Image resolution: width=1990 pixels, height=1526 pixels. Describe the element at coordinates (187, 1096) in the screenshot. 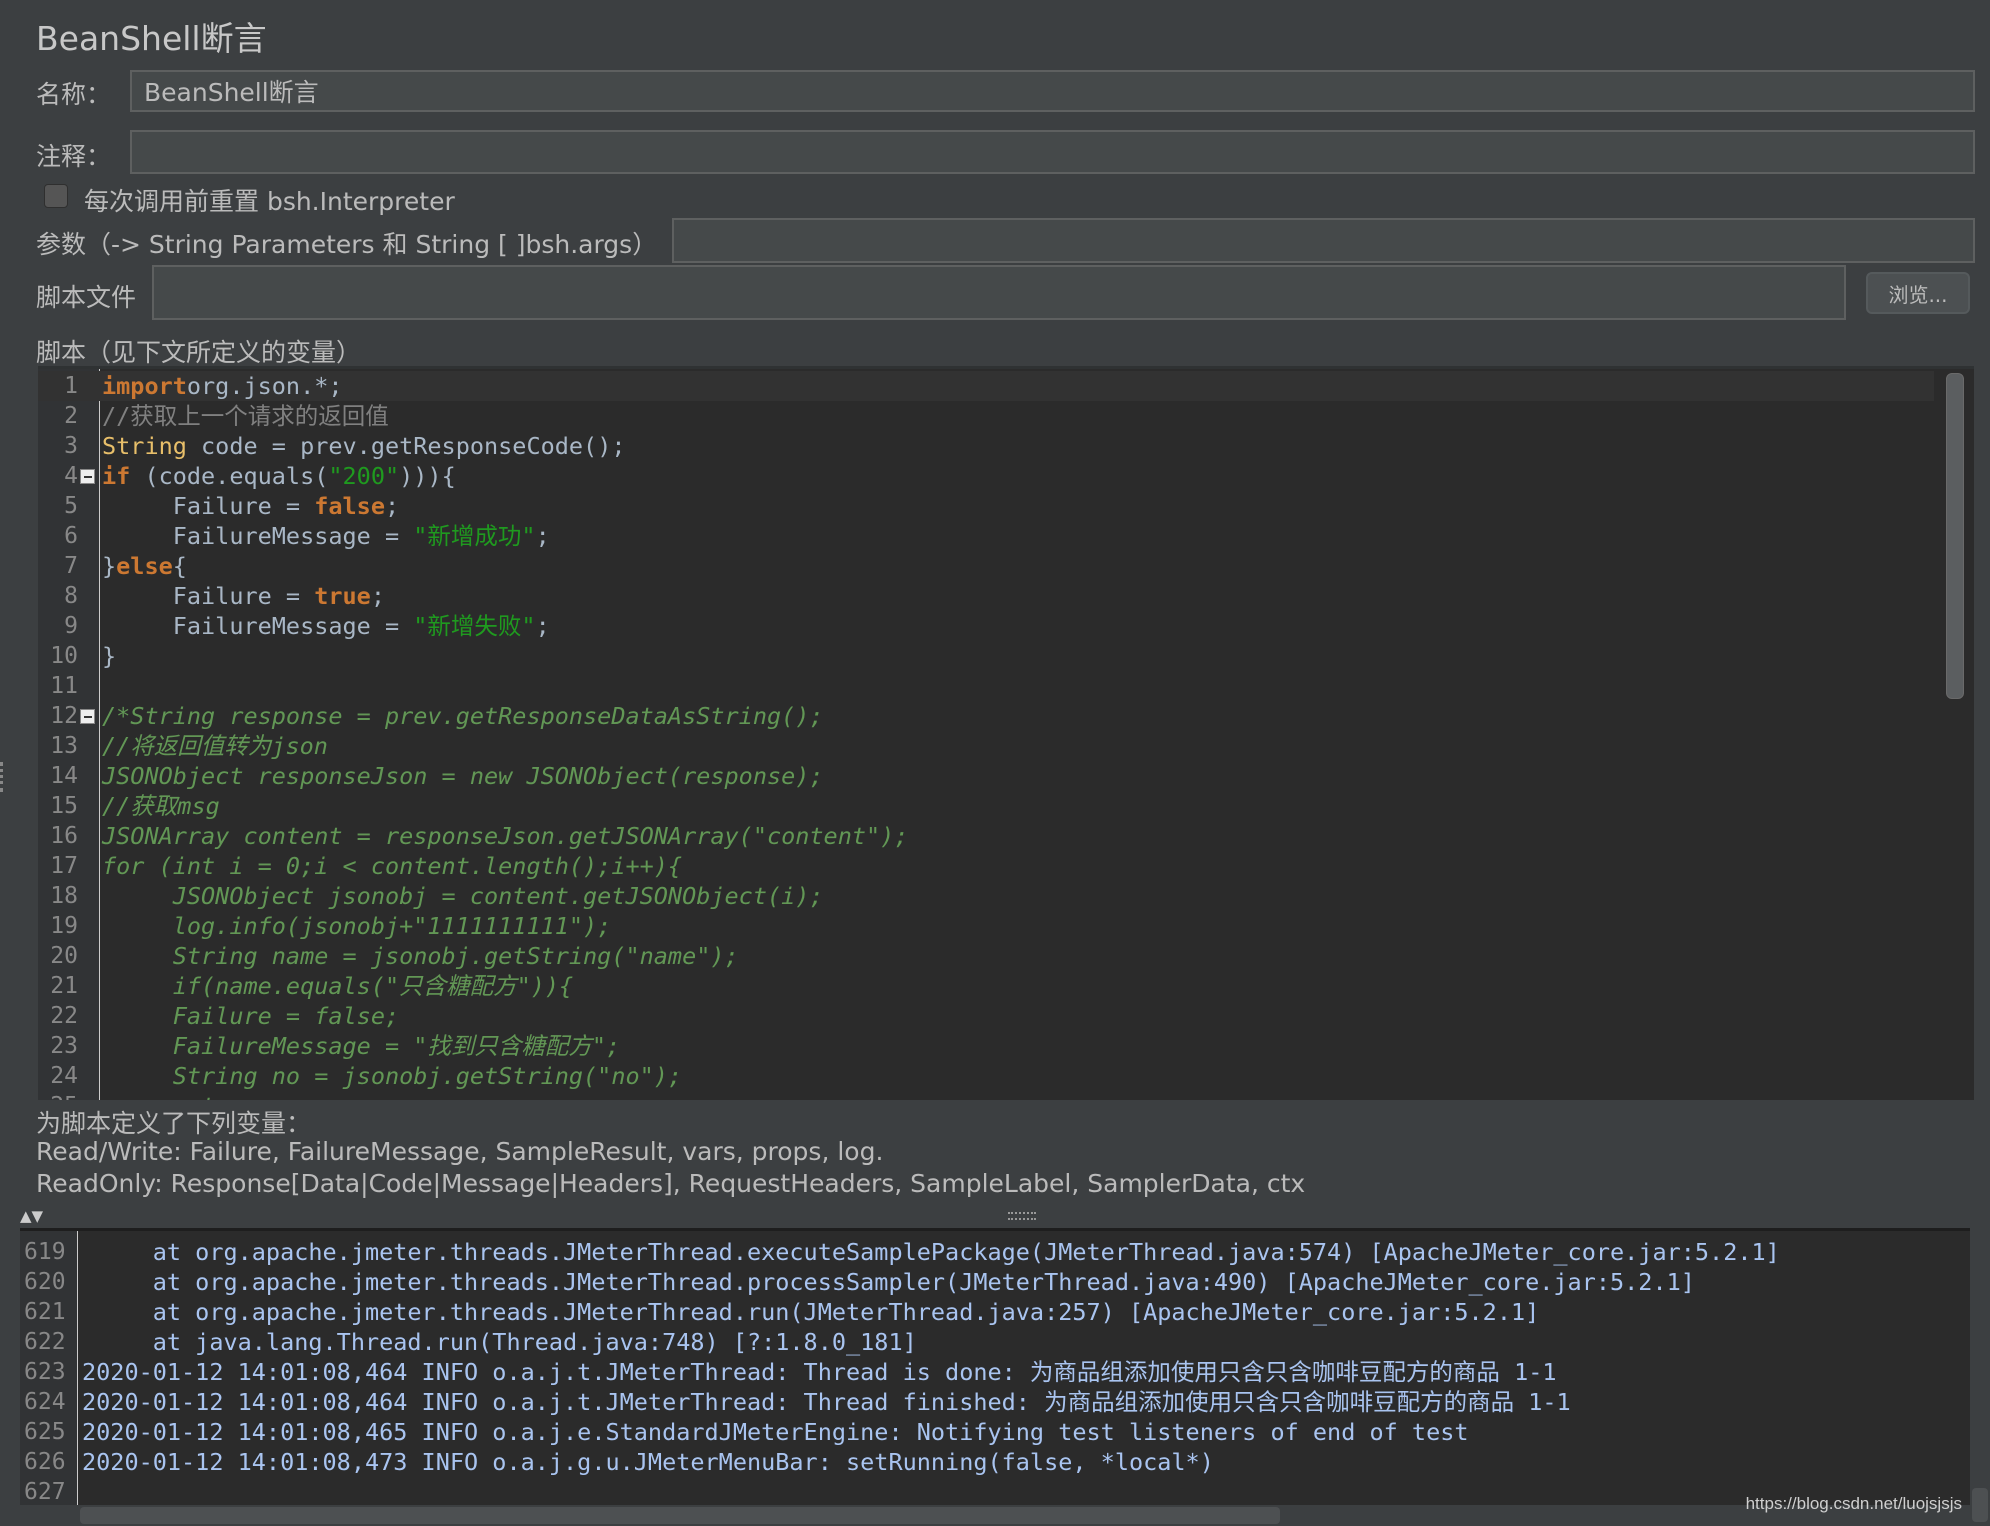

I see `code-token: return;` at that location.